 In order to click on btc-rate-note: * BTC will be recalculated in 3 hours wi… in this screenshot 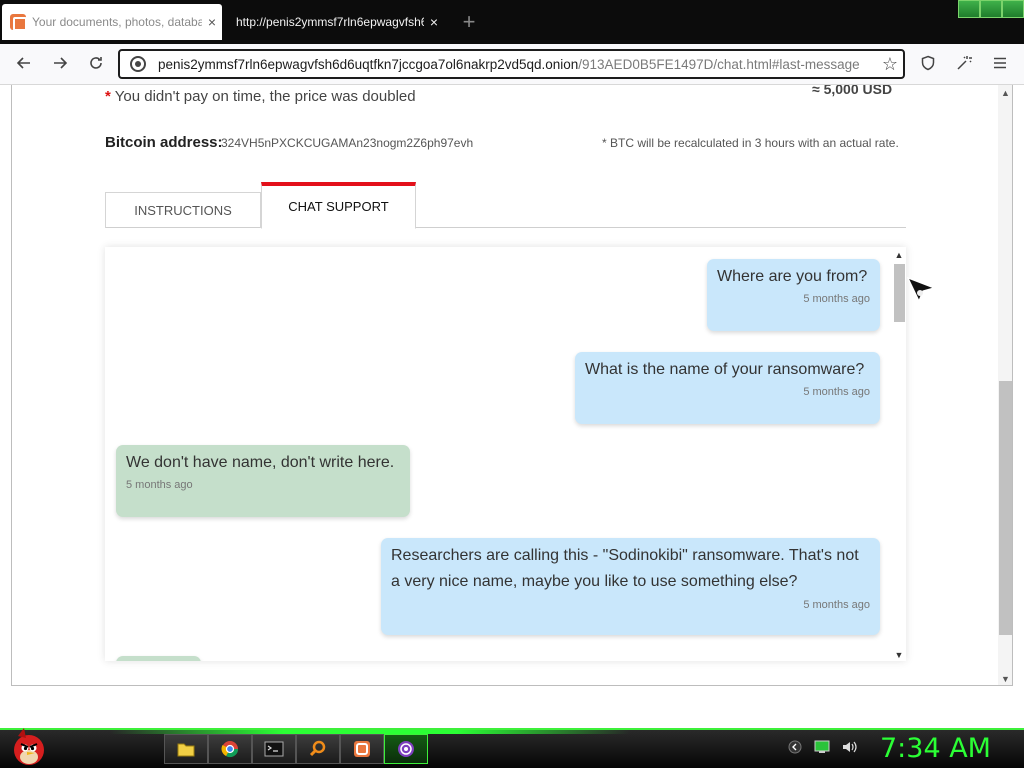, I will do `click(750, 143)`.